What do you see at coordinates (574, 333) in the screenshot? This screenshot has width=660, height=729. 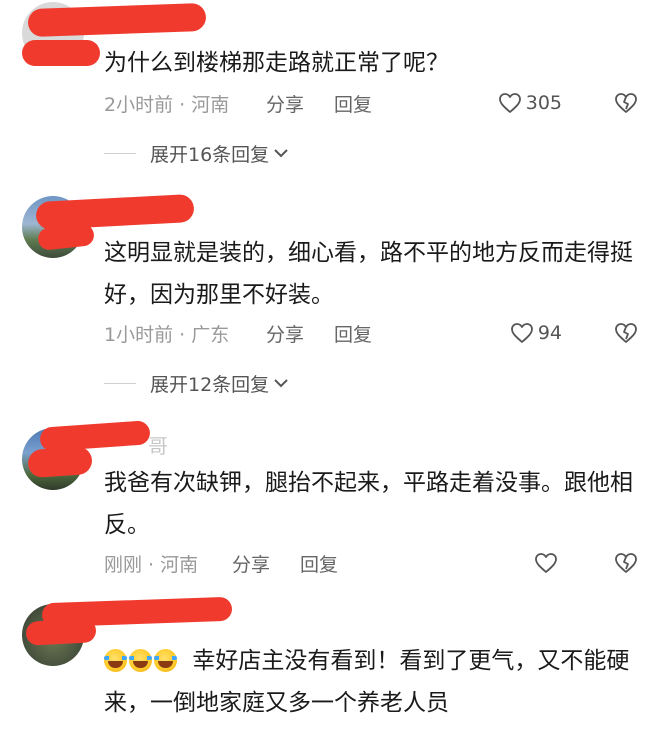 I see `reaction-group: 94` at bounding box center [574, 333].